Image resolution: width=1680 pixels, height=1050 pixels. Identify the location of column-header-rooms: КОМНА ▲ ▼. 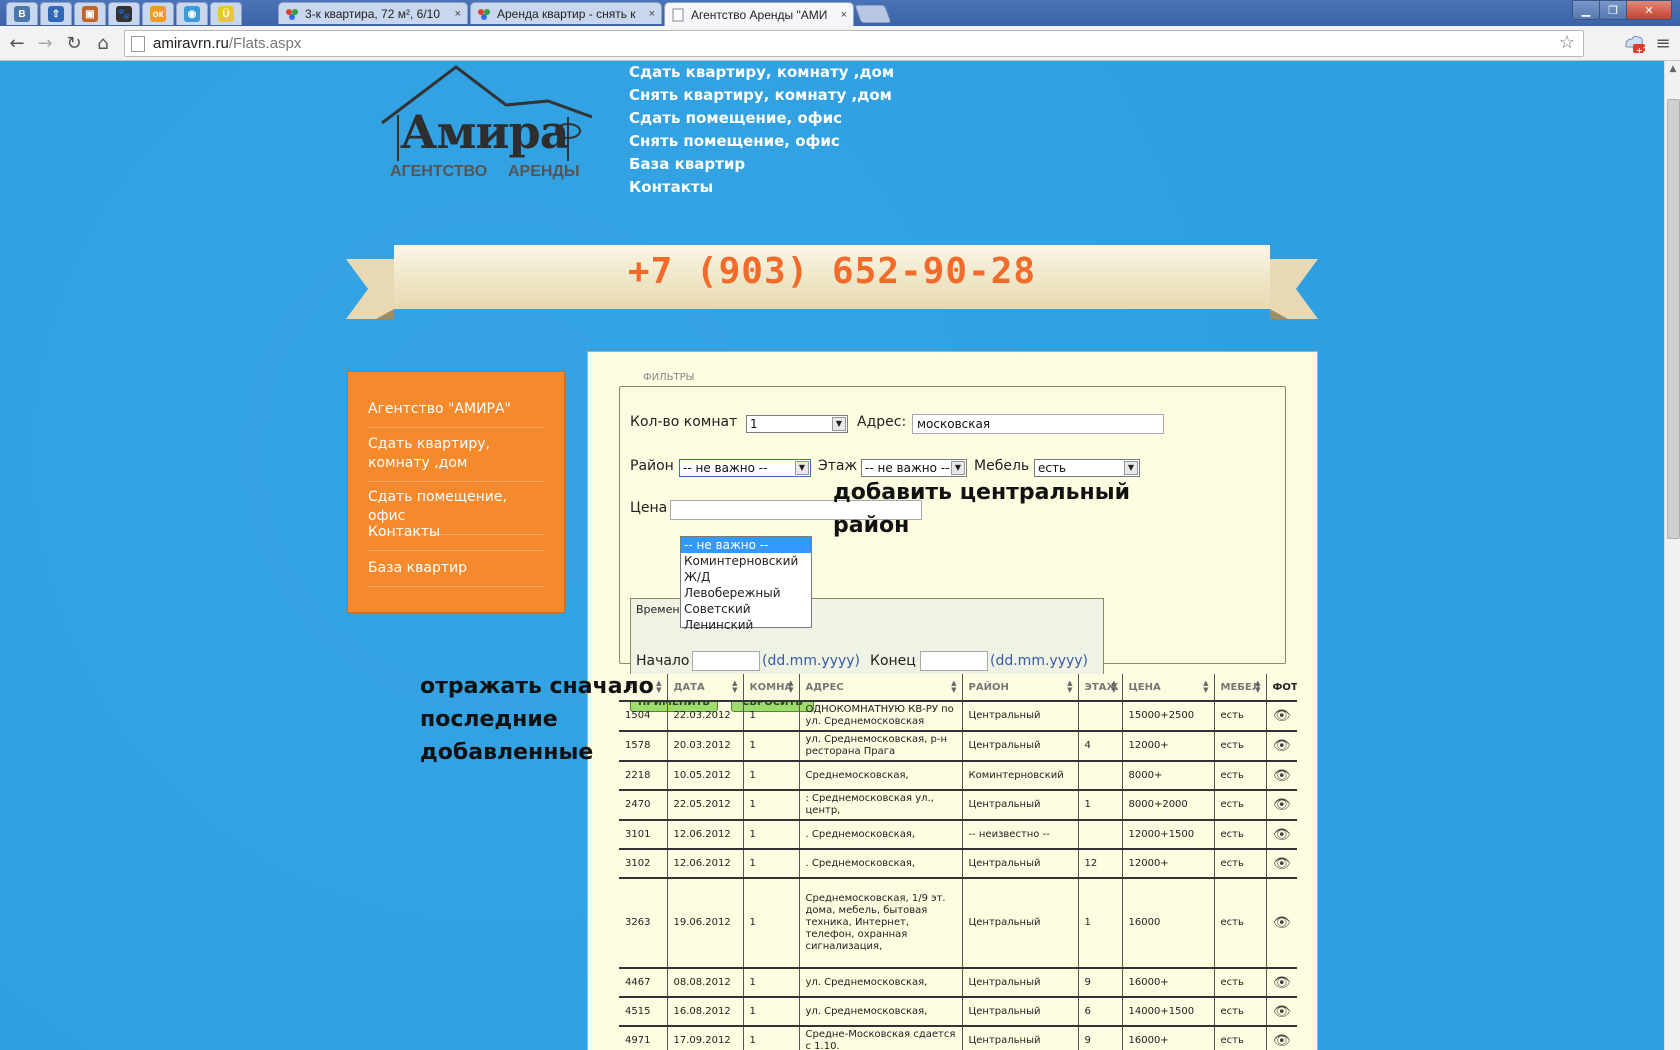
(771, 688).